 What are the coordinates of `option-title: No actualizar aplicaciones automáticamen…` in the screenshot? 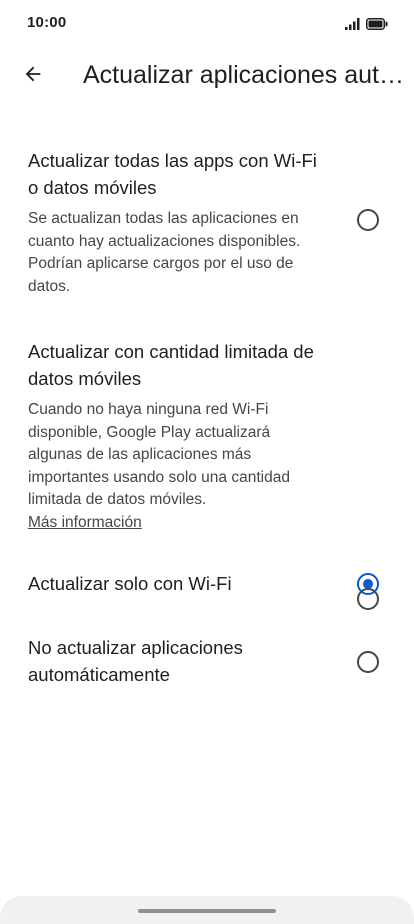 It's located at (135, 661).